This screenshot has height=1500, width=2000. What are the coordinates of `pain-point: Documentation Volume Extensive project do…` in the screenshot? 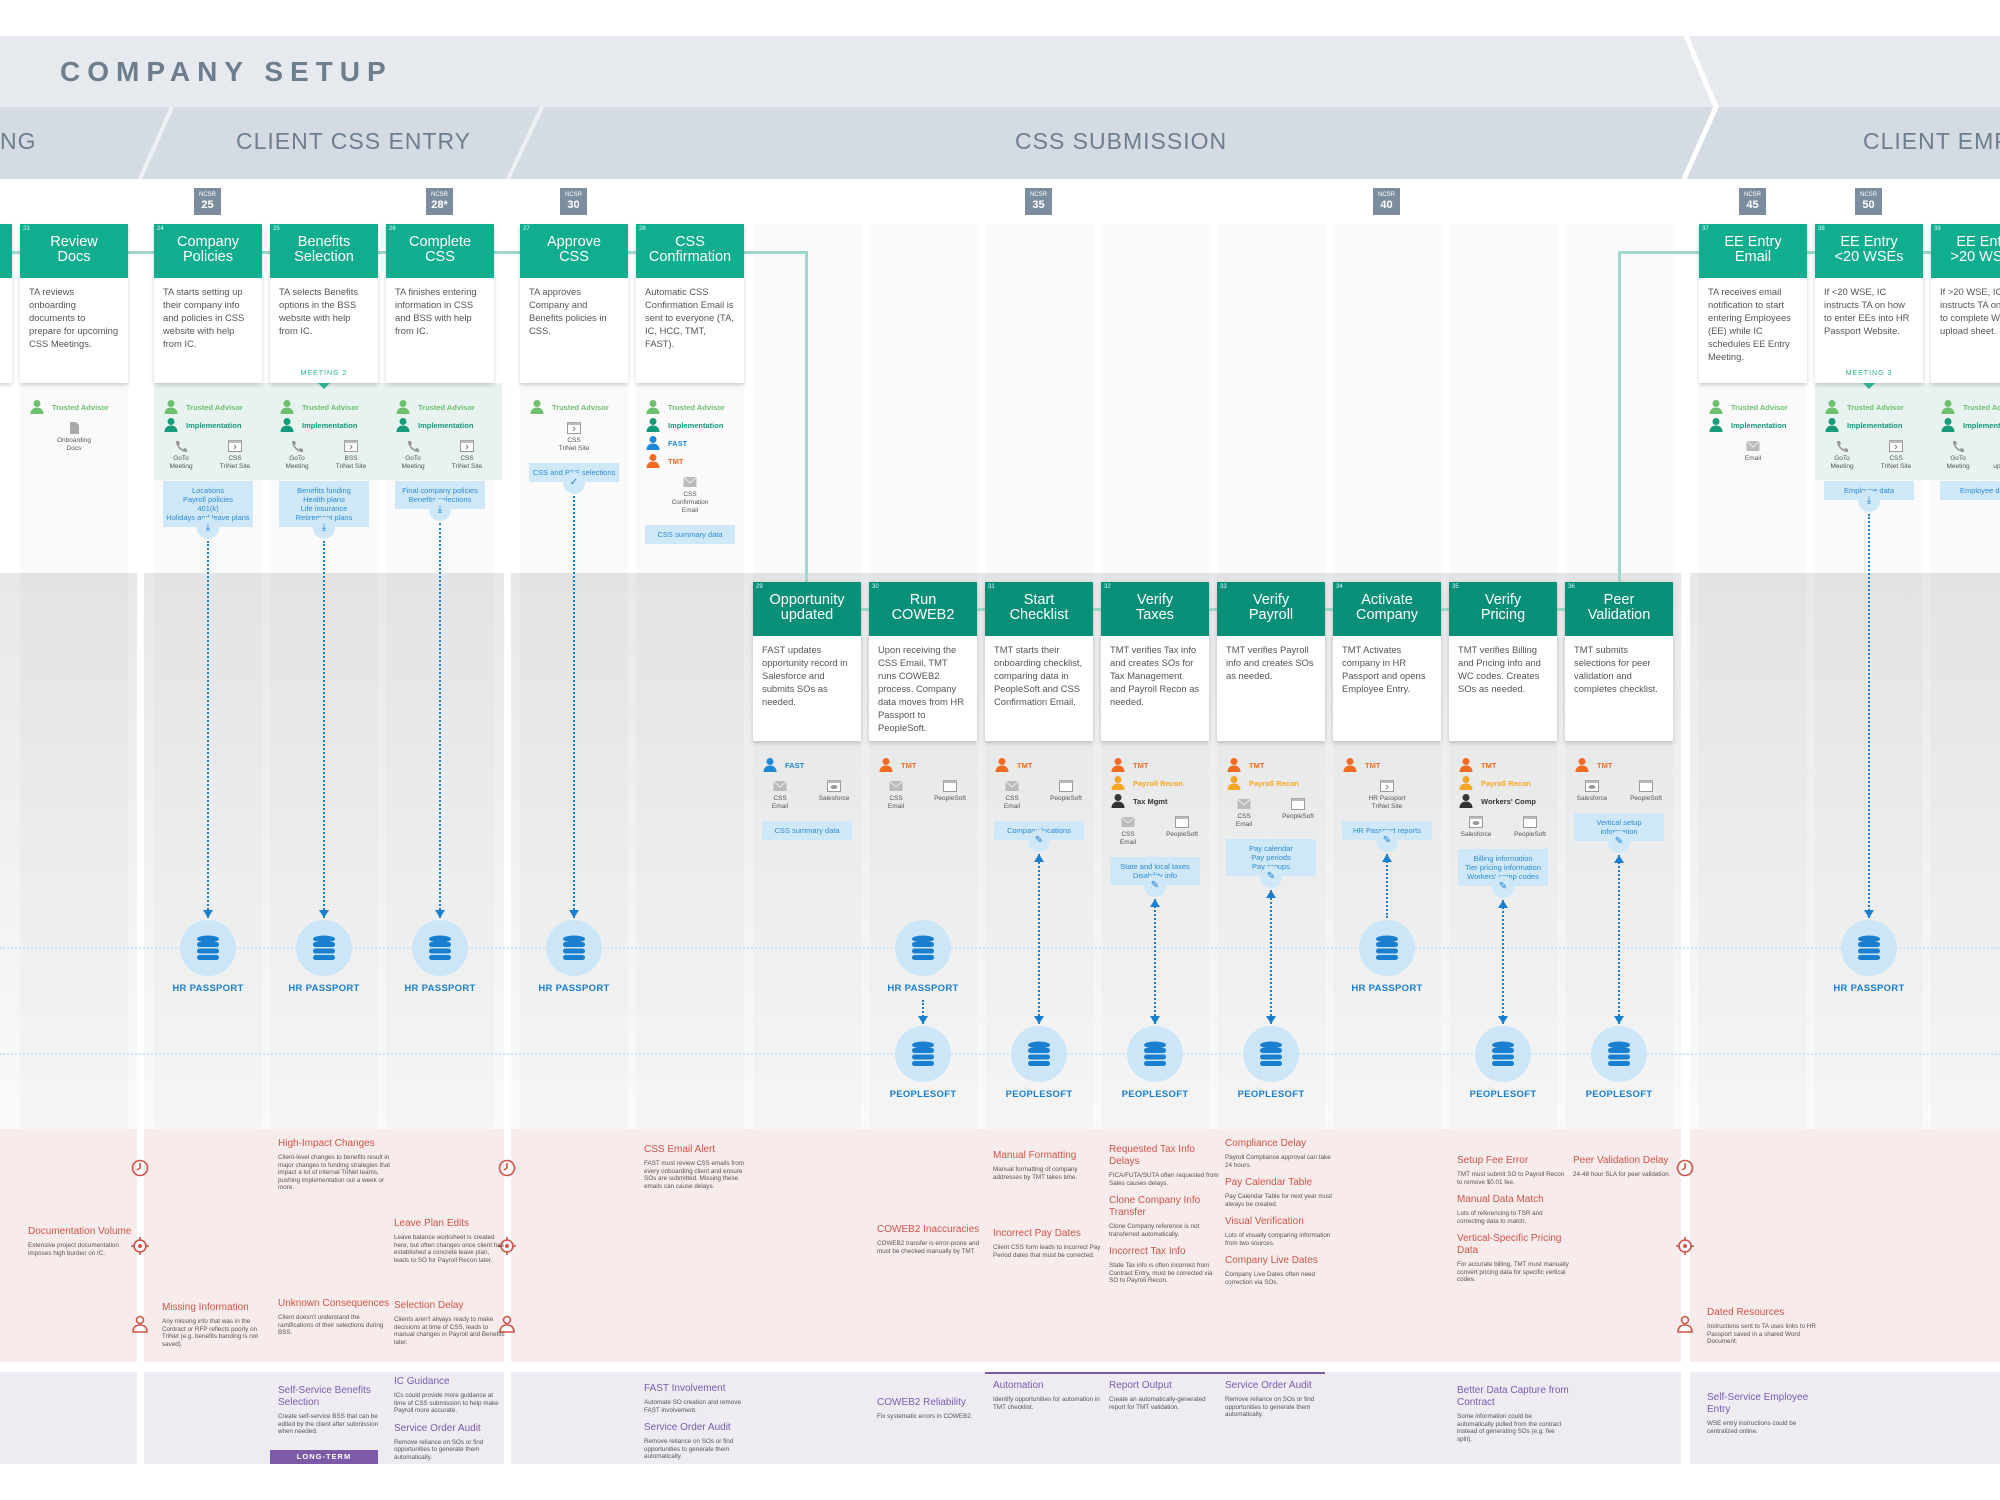 It's located at (84, 1241).